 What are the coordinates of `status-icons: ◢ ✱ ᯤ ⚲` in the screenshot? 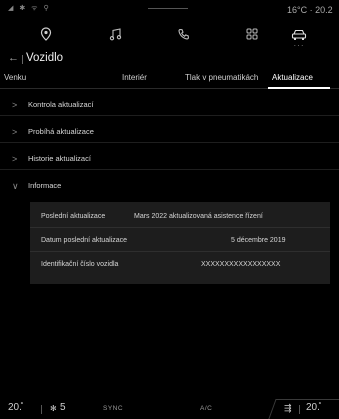 It's located at (29, 8).